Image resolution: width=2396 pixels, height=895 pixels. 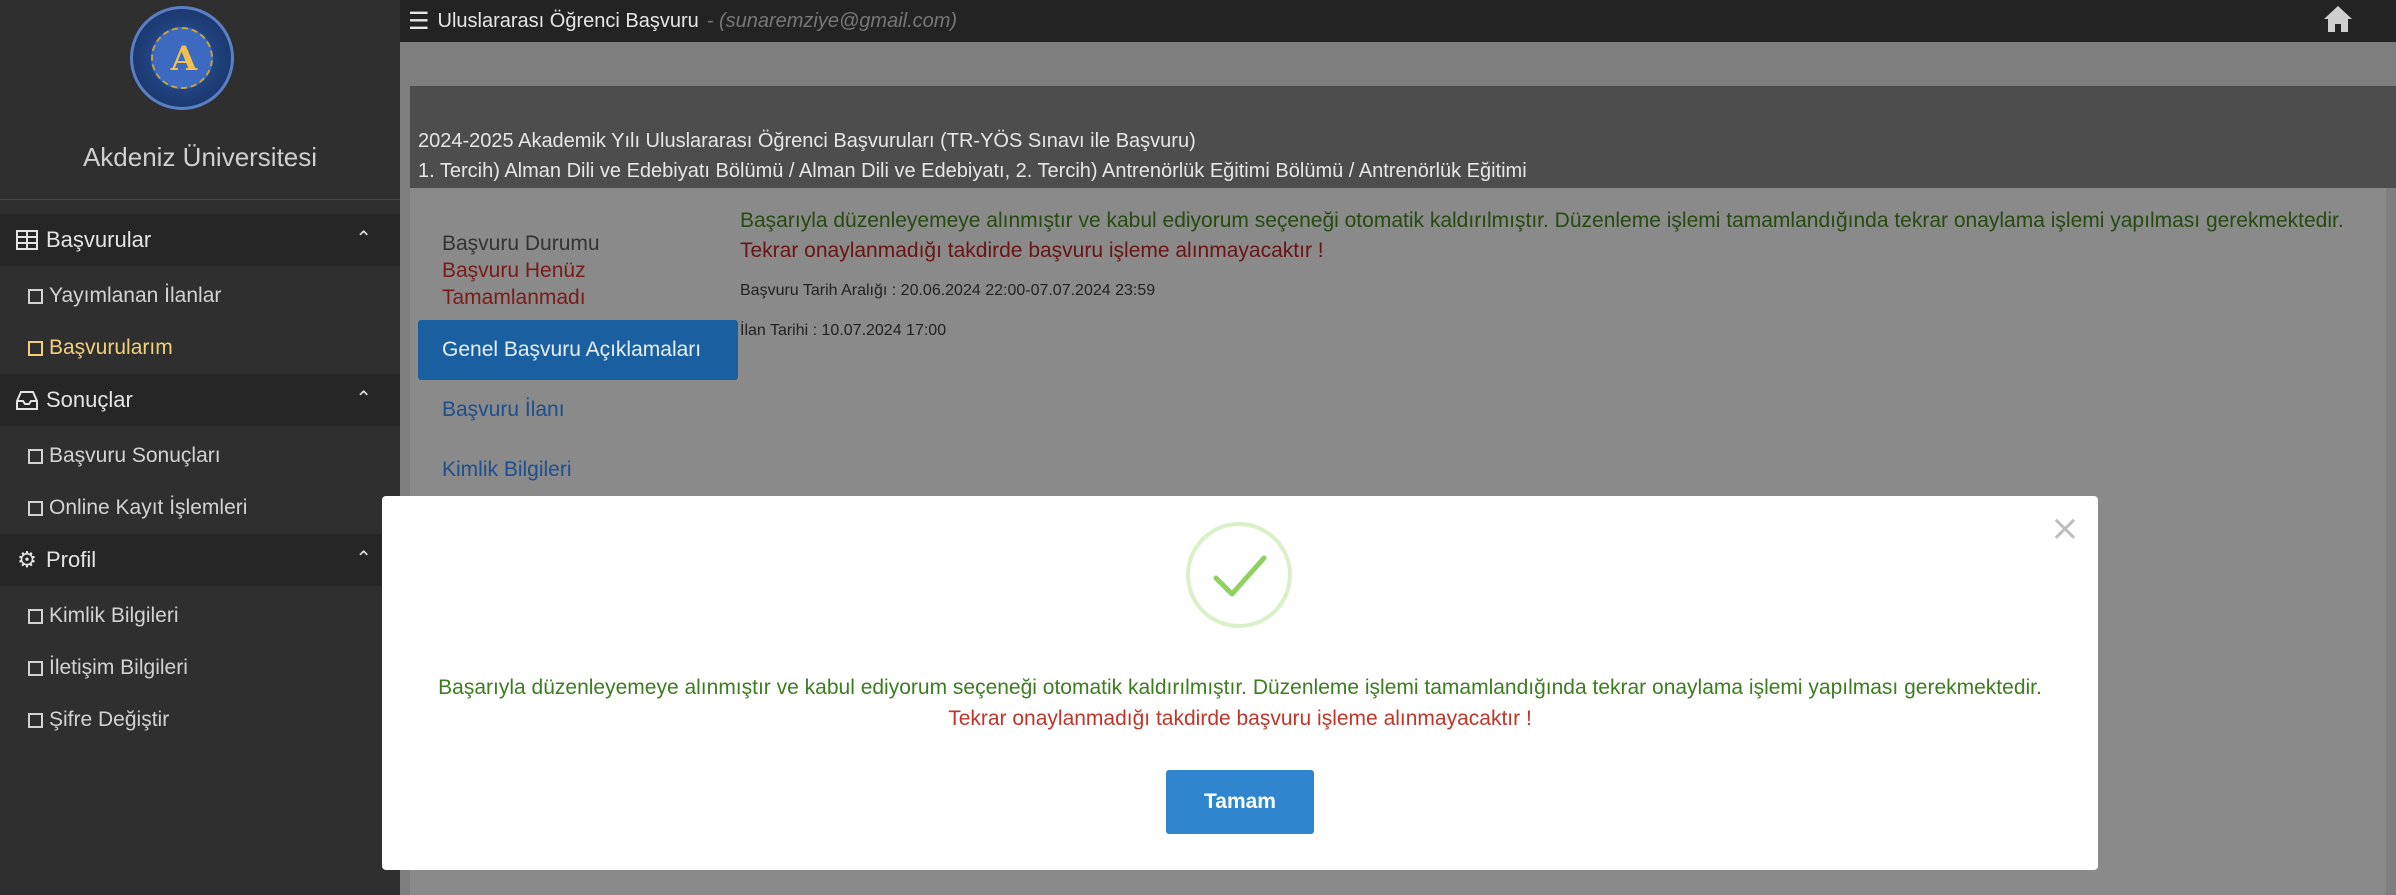 I want to click on folder-icon, so click(x=27, y=240).